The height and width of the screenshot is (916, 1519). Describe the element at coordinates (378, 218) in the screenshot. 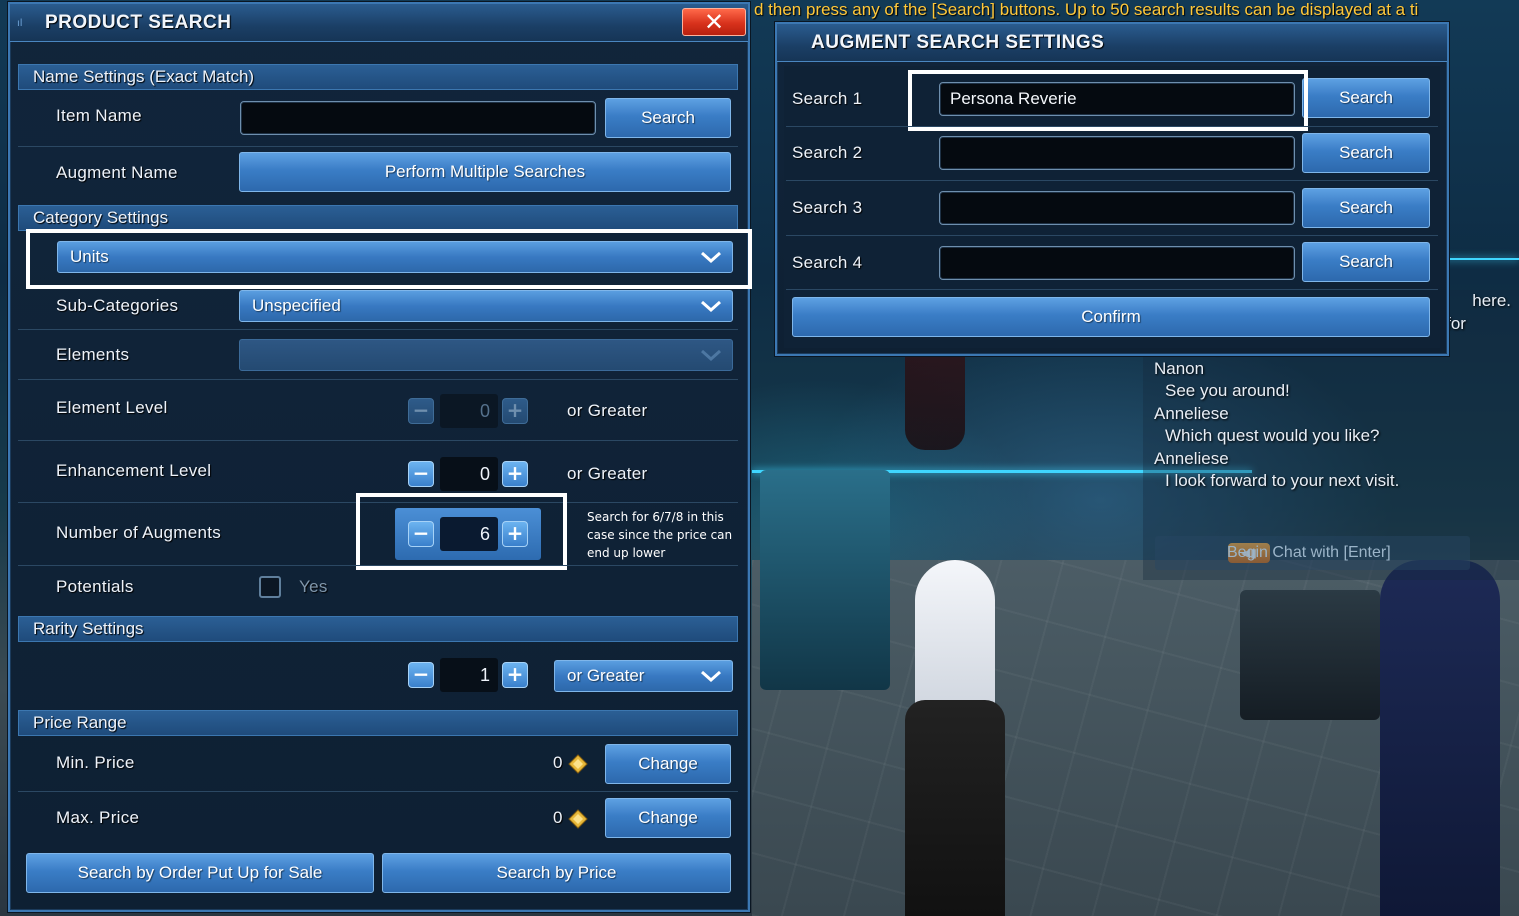

I see `section-category-settings: Category Settings` at that location.